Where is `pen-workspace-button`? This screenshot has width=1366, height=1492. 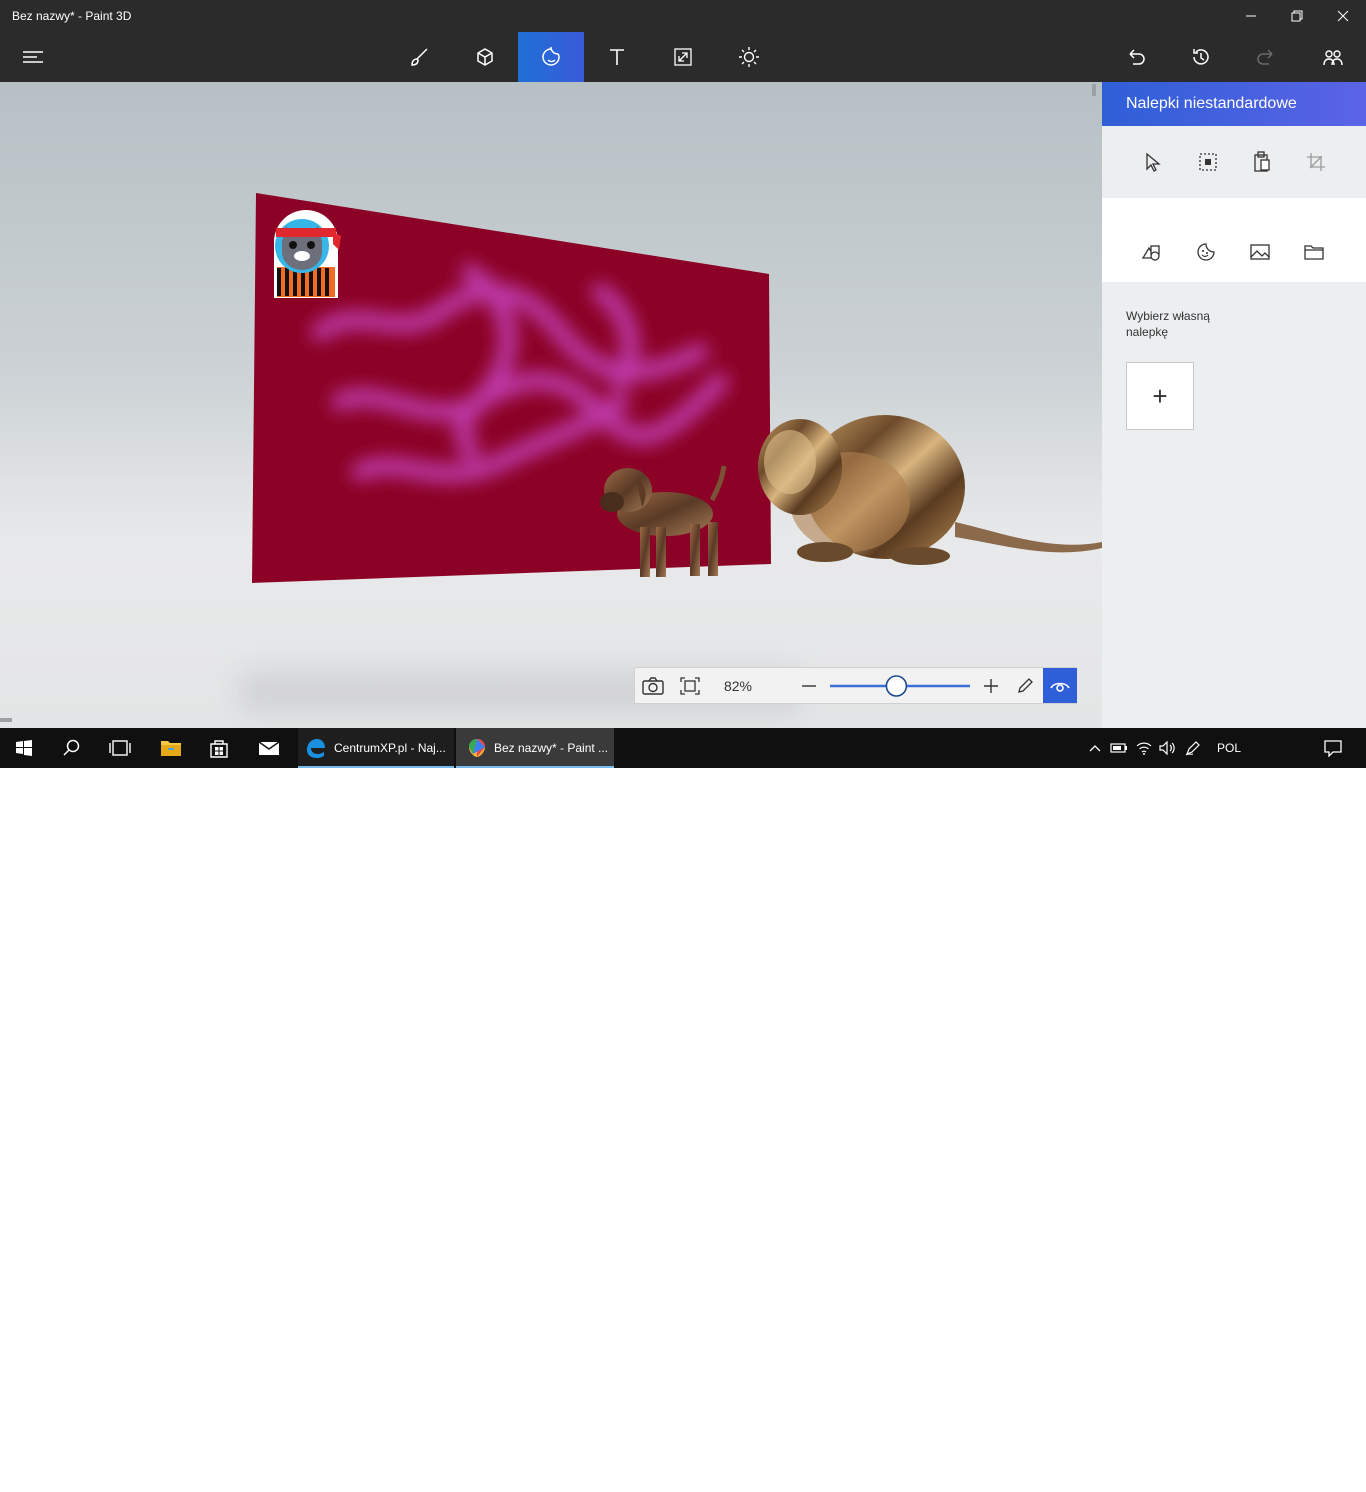
pen-workspace-button is located at coordinates (1193, 748).